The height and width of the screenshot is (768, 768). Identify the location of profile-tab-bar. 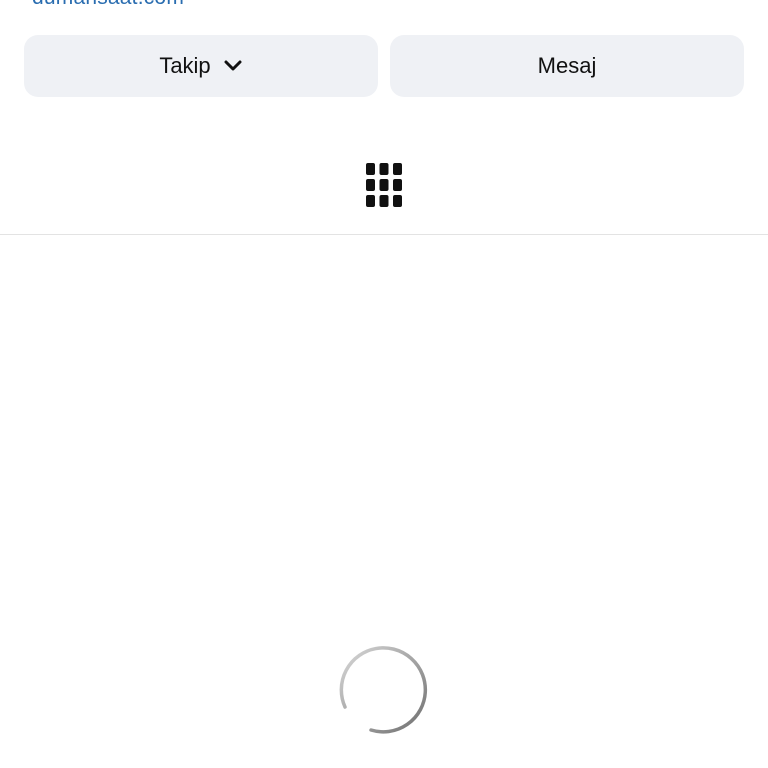
(384, 187).